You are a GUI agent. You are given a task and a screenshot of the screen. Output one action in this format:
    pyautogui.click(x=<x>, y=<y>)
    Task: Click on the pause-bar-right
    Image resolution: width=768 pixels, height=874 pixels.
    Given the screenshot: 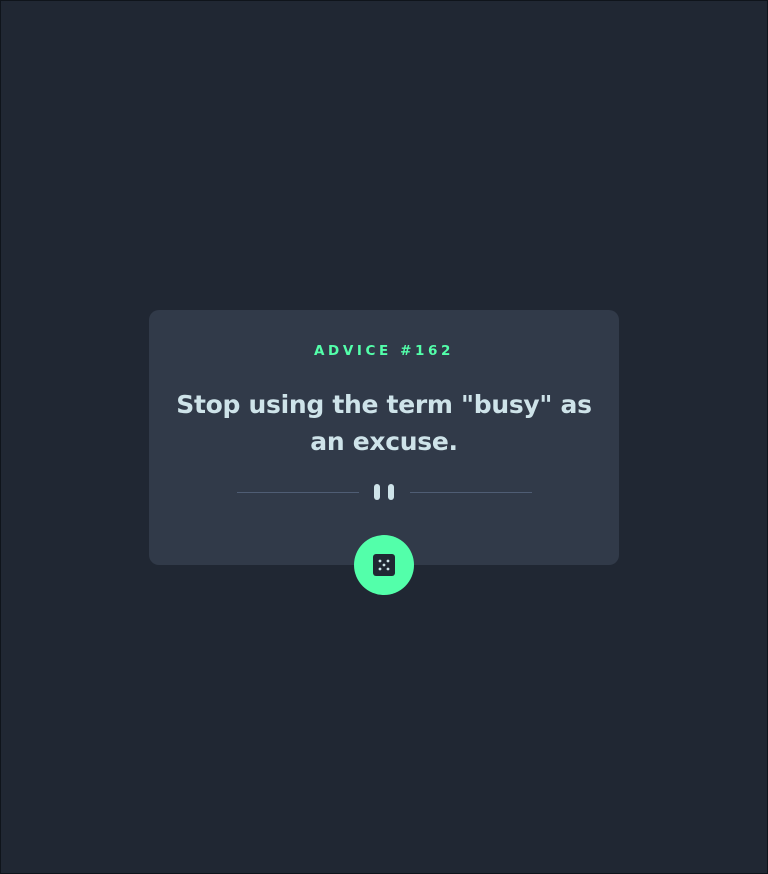 What is the action you would take?
    pyautogui.click(x=391, y=492)
    